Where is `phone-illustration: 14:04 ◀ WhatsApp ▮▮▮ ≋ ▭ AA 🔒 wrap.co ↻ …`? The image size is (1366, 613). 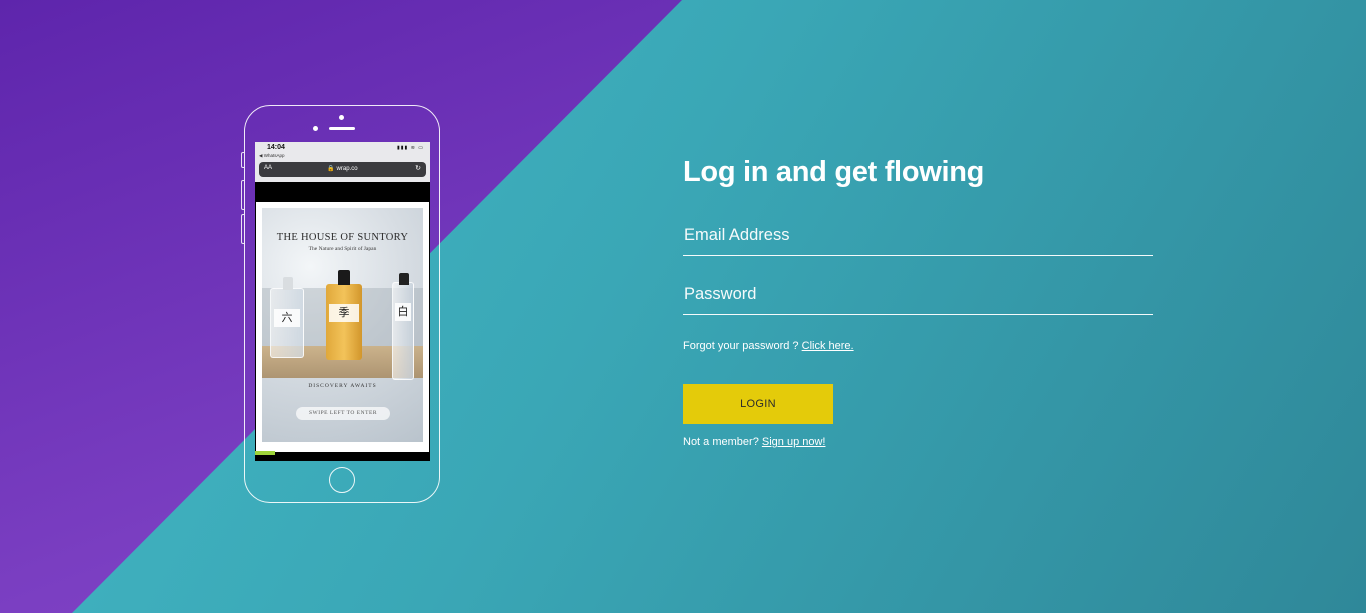
phone-illustration: 14:04 ◀ WhatsApp ▮▮▮ ≋ ▭ AA 🔒 wrap.co ↻ … is located at coordinates (340, 304).